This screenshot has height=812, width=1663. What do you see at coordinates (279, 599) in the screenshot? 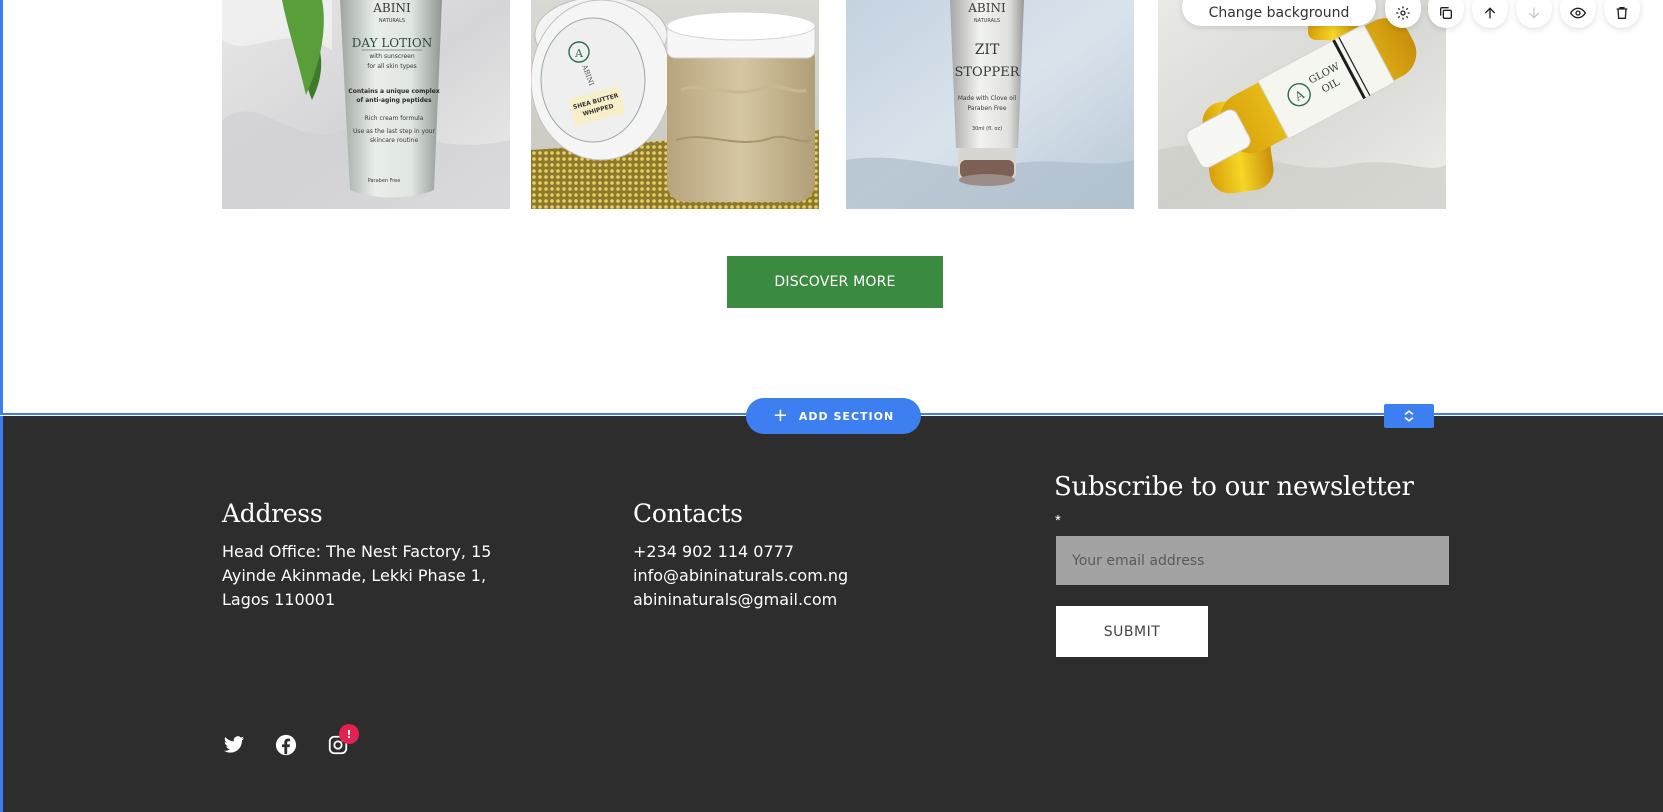
I see `address-line: Lagos 110001` at bounding box center [279, 599].